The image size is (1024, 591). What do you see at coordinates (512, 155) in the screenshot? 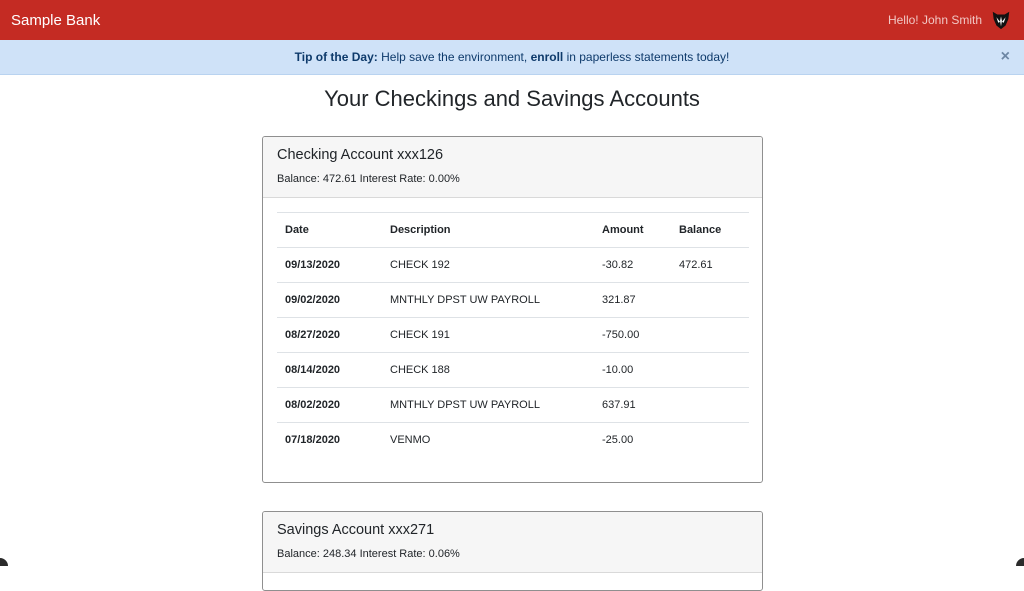
I see `account-title: Checking Account xxx126` at bounding box center [512, 155].